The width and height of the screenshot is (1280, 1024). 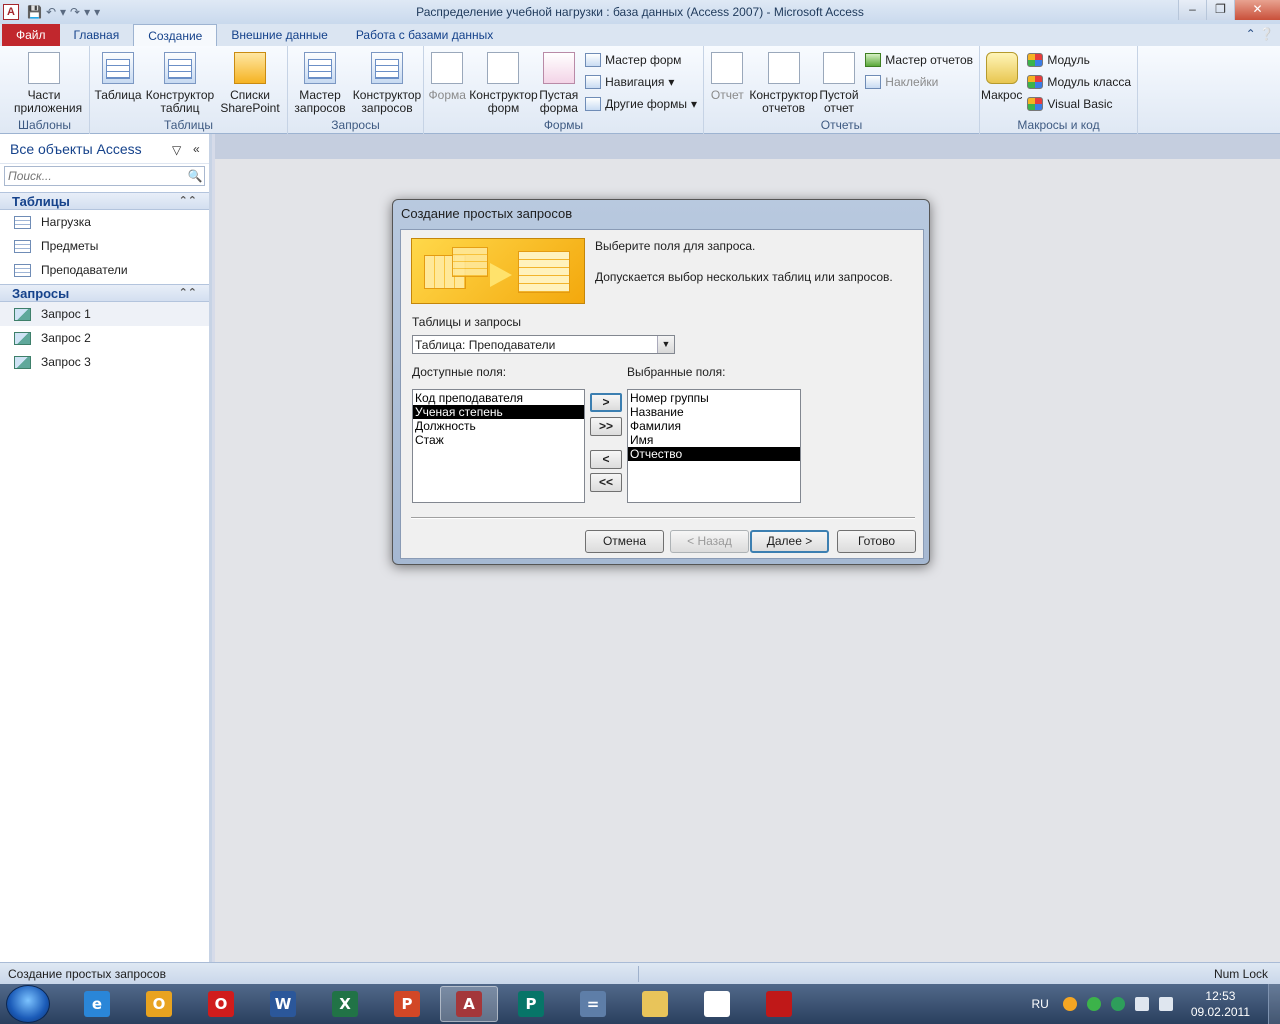 I want to click on nav-query-item: Запрос 3, so click(x=104, y=362).